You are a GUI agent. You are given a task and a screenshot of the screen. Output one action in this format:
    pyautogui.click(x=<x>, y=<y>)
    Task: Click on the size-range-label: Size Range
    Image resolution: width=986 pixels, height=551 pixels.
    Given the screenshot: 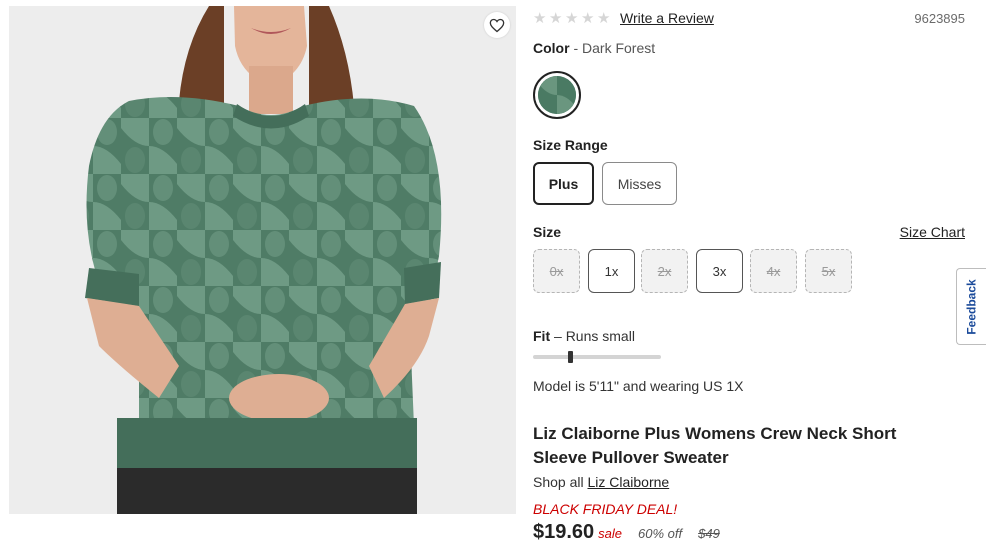 What is the action you would take?
    pyautogui.click(x=570, y=145)
    